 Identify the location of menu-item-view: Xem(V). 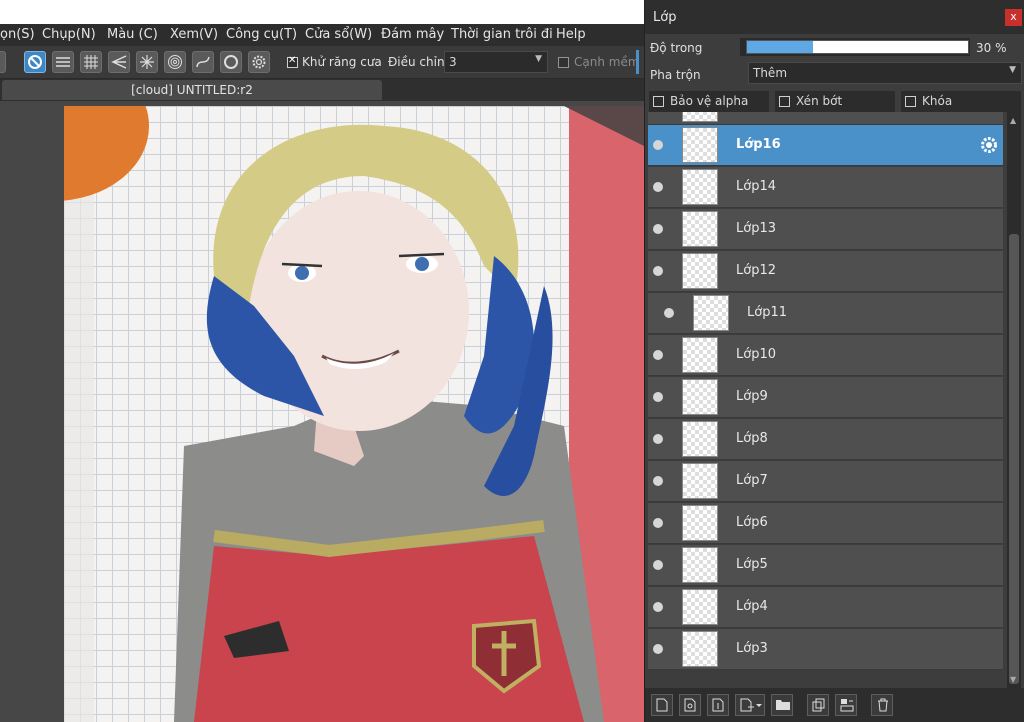
(194, 34).